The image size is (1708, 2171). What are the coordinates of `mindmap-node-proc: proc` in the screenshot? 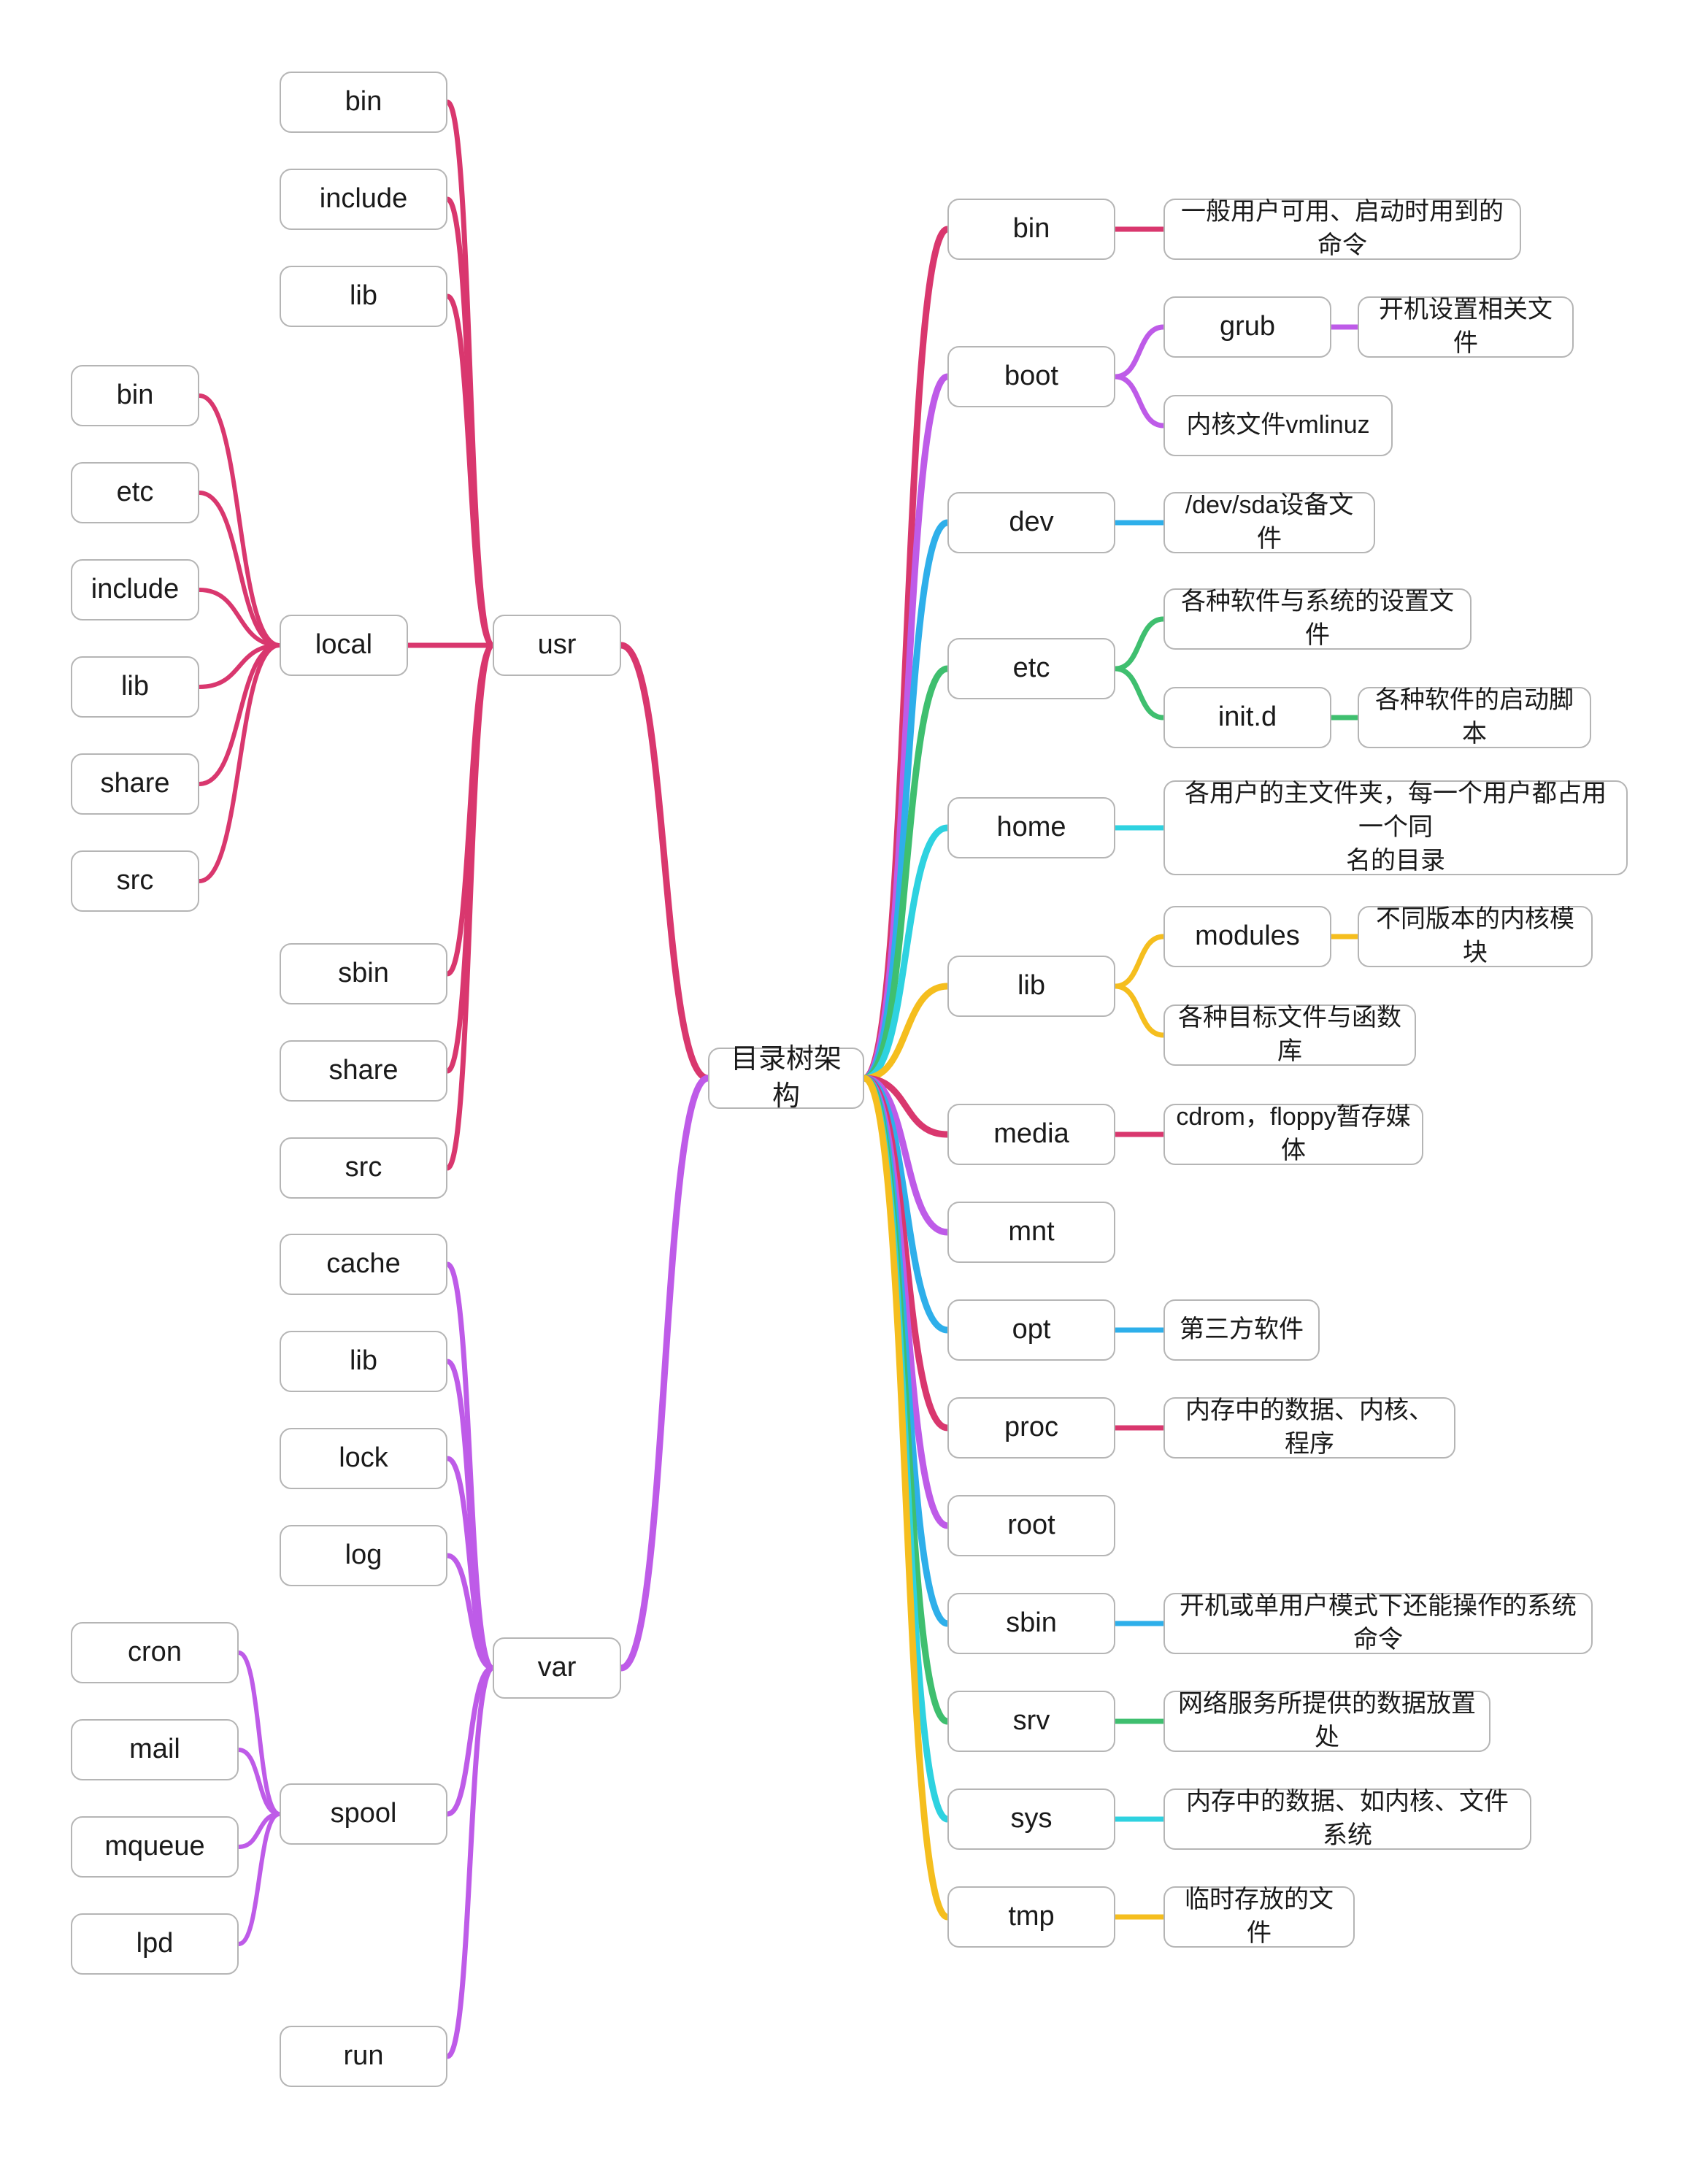 It's located at (1031, 1428).